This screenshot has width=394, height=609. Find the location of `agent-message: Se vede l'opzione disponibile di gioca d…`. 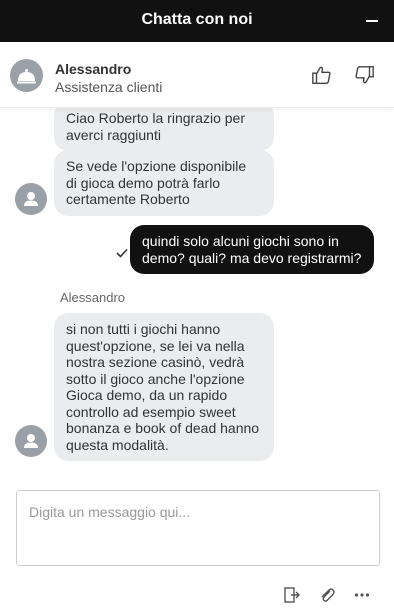

agent-message: Se vede l'opzione disponibile di gioca d… is located at coordinates (164, 183).